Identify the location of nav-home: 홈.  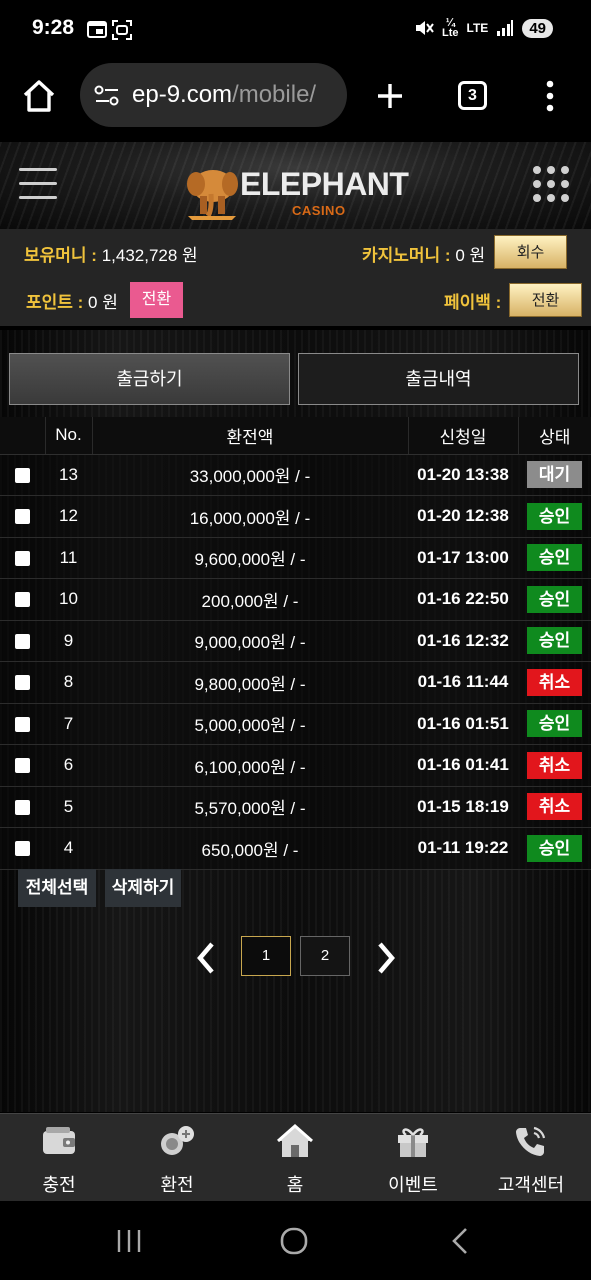
(295, 1158).